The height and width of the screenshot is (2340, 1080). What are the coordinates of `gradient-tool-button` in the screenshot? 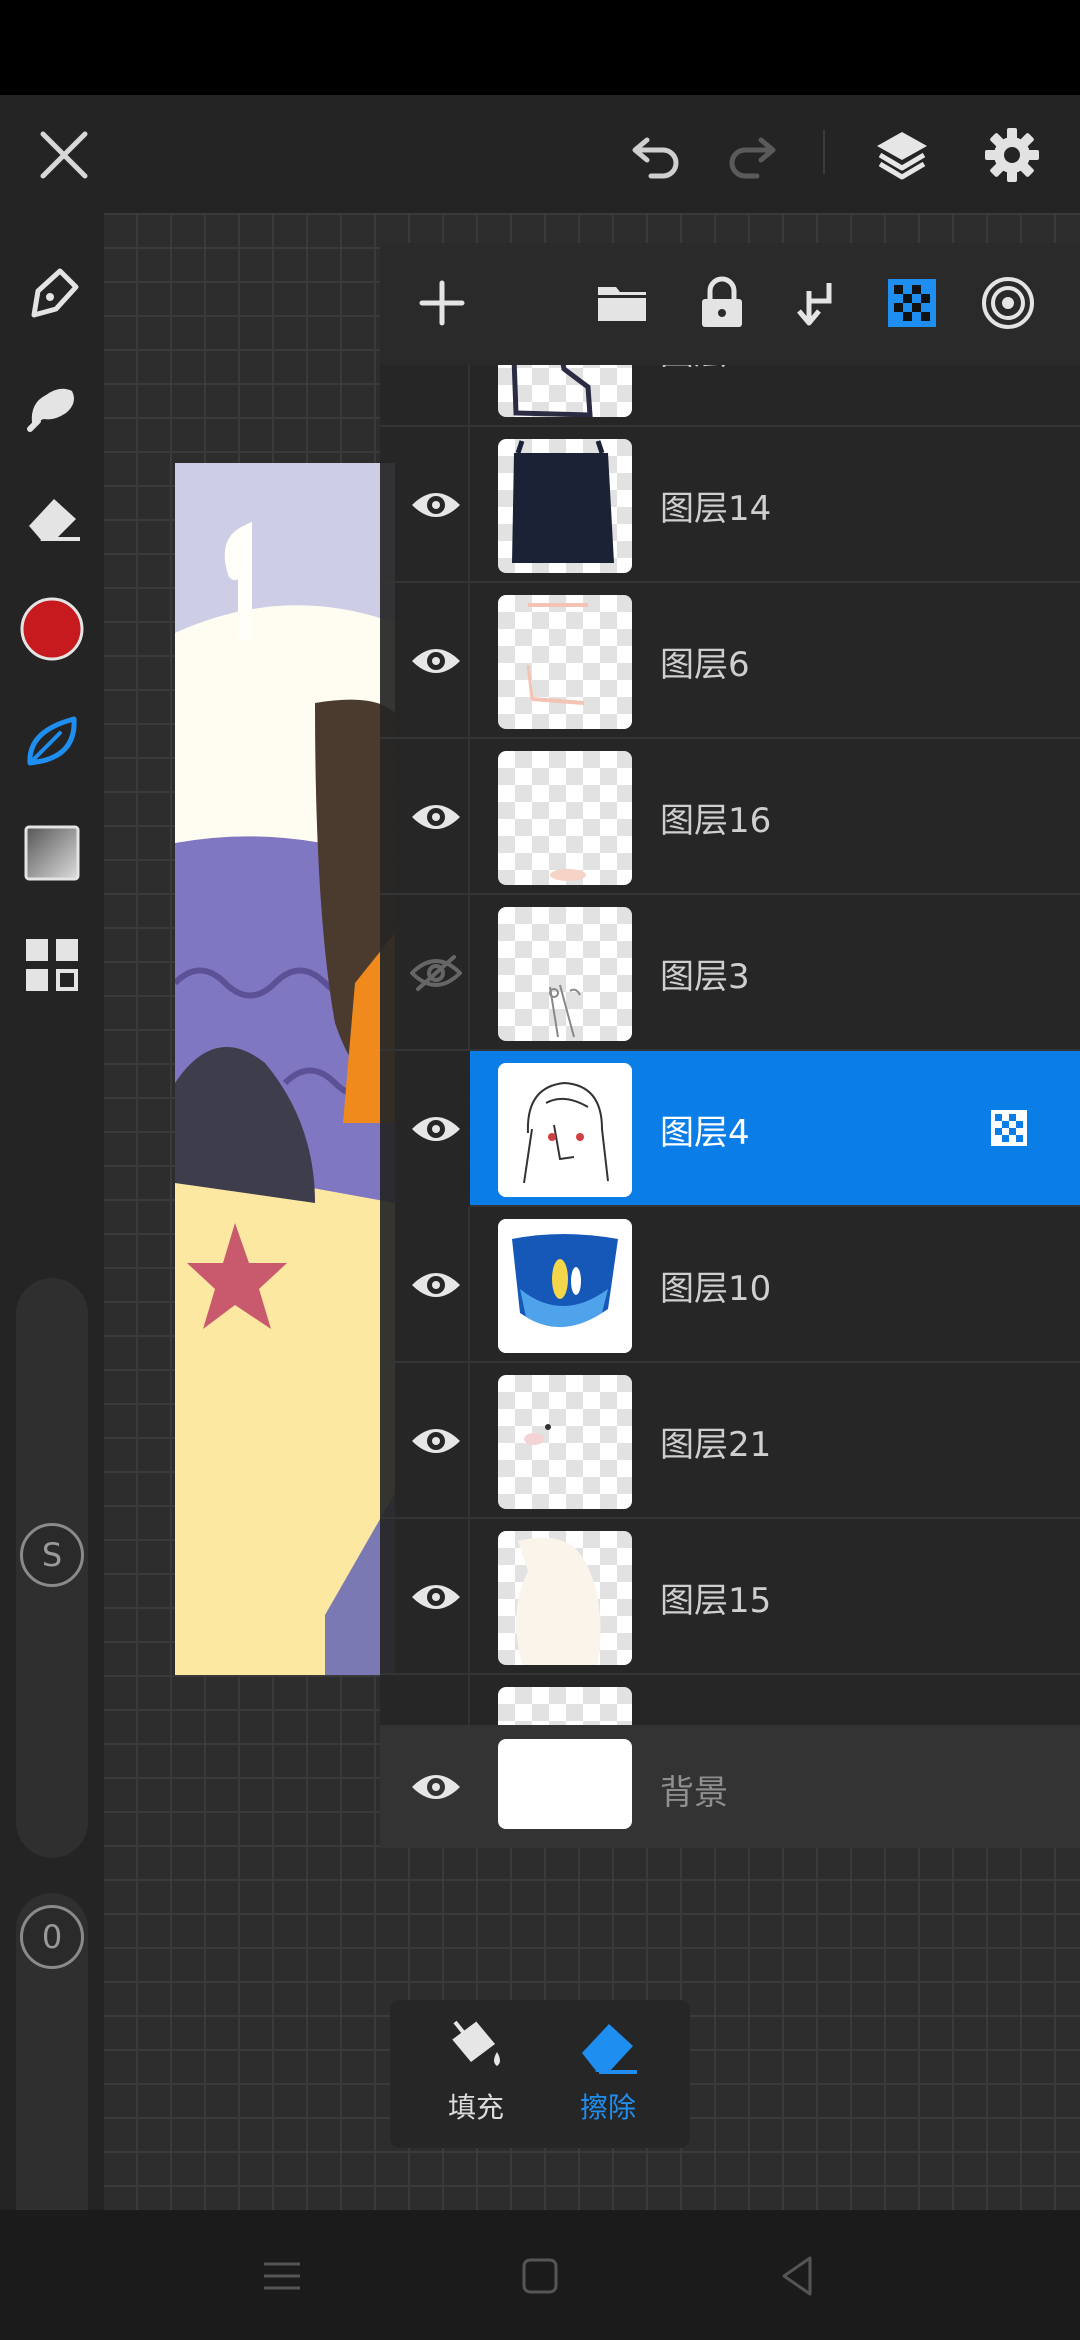 It's located at (52, 853).